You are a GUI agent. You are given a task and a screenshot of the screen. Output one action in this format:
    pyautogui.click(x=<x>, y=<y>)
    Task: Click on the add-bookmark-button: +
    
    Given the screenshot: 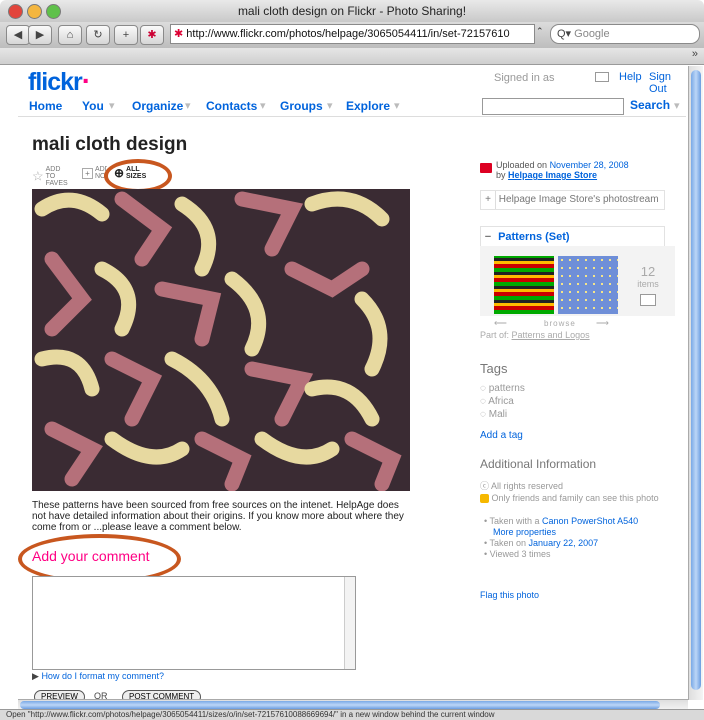 What is the action you would take?
    pyautogui.click(x=126, y=35)
    